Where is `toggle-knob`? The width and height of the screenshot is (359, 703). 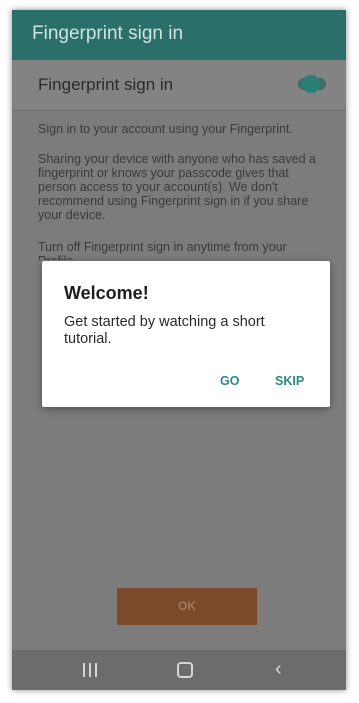
toggle-knob is located at coordinates (311, 84).